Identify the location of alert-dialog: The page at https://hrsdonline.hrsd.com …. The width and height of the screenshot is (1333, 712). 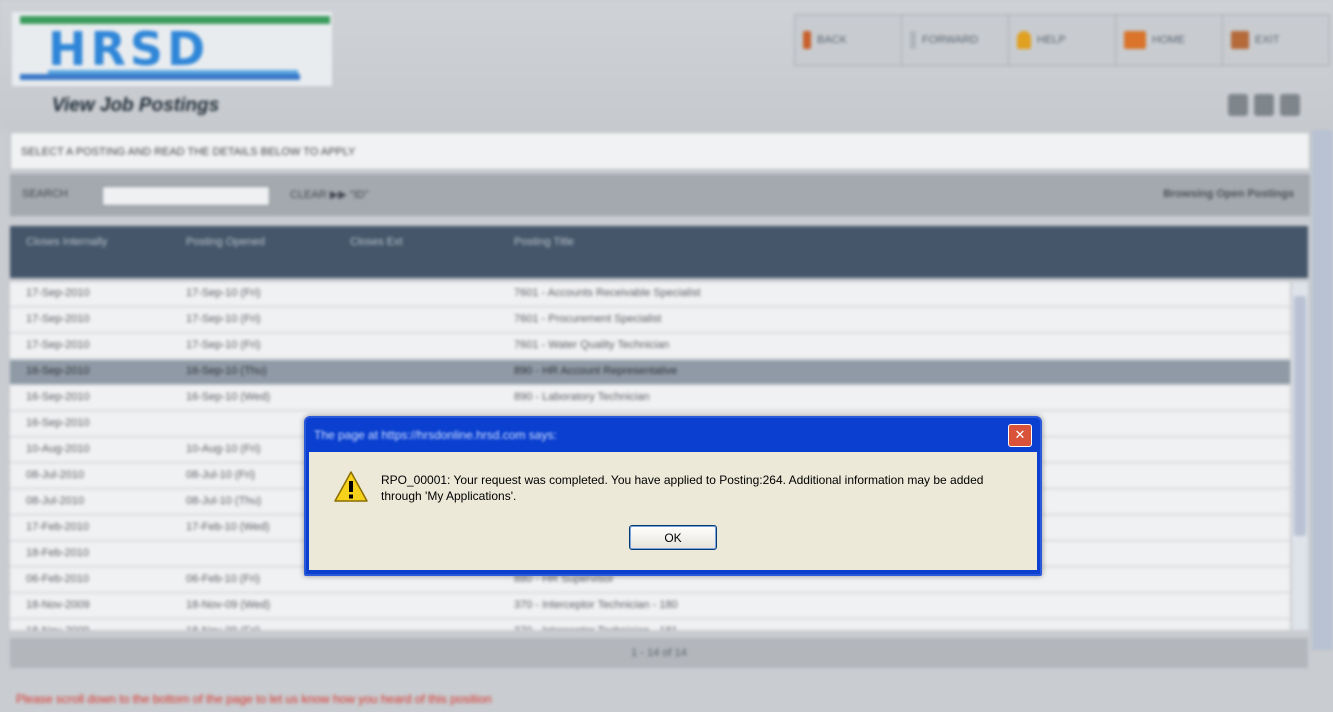
(673, 496).